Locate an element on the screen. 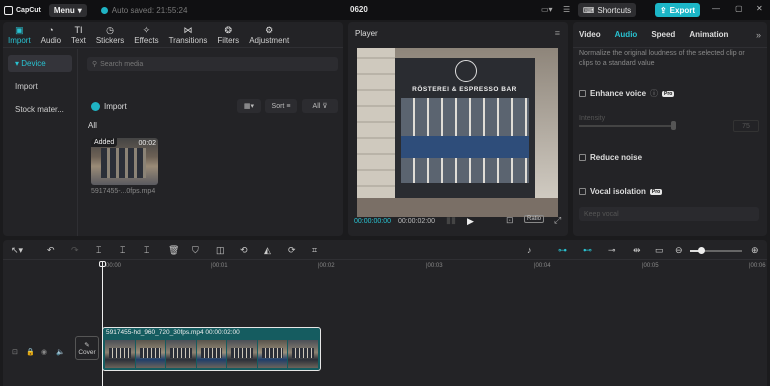 This screenshot has height=386, width=770. autosave-text: Auto saved: 21:55:24 is located at coordinates (149, 10).